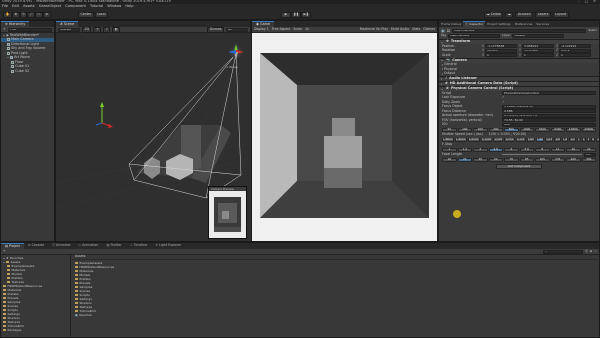  I want to click on menu-component: Component, so click(75, 6).